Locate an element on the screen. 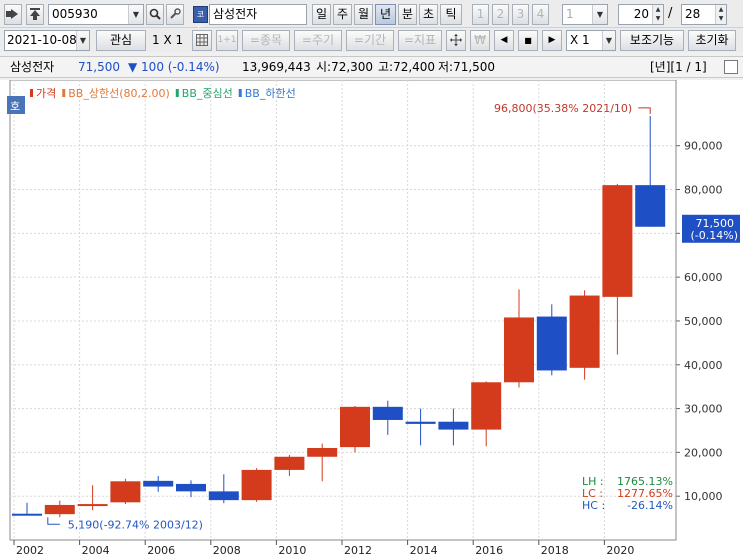  view-count-value: 20 is located at coordinates (641, 14).